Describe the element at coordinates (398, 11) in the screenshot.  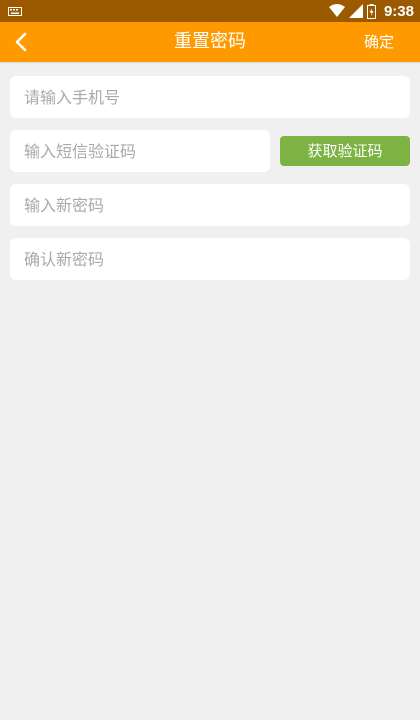
I see `clock: 9:38` at that location.